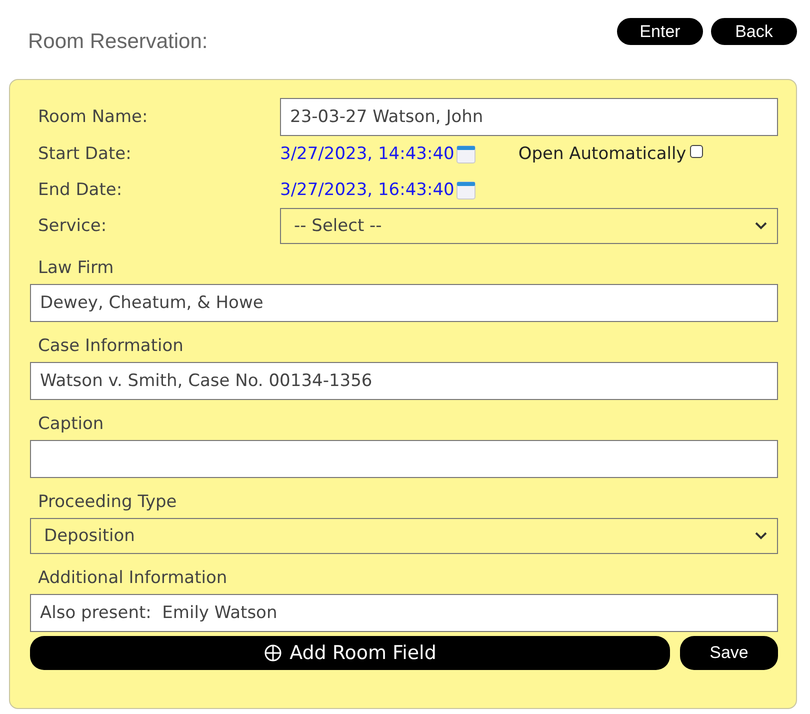 The height and width of the screenshot is (714, 810). Describe the element at coordinates (76, 268) in the screenshot. I see `field-label: Law Firm` at that location.